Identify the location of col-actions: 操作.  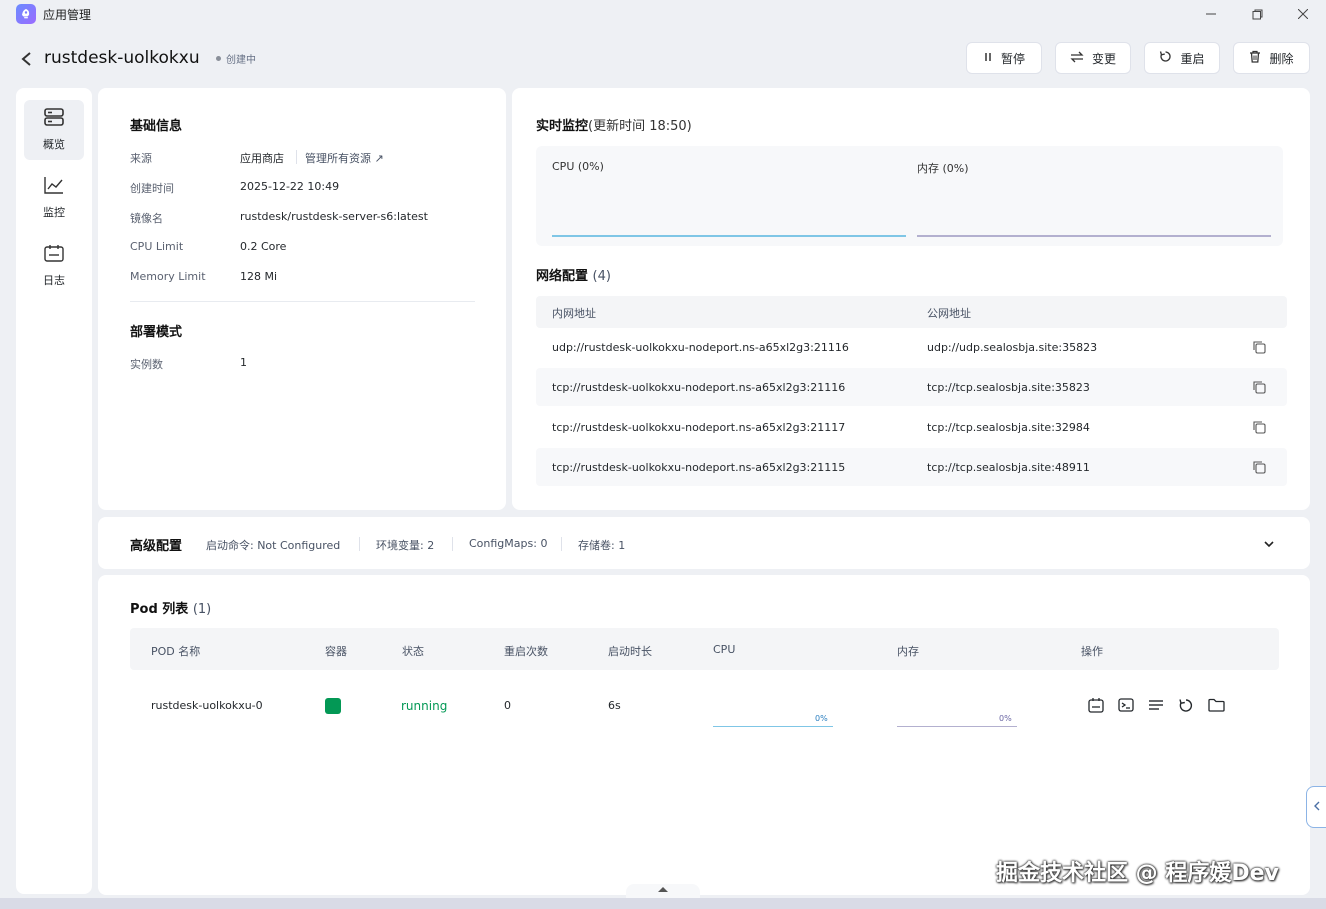
(1092, 651).